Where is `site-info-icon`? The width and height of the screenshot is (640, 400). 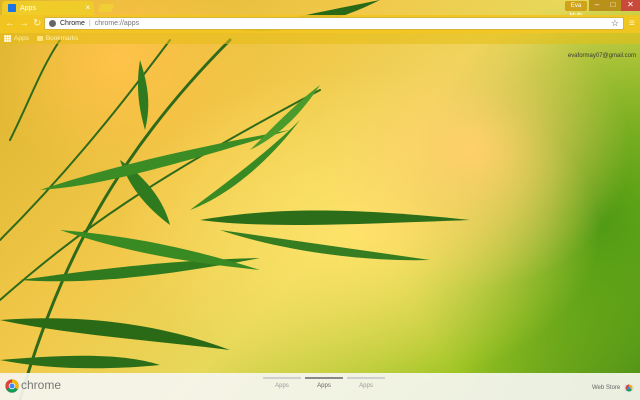
site-info-icon is located at coordinates (52, 23).